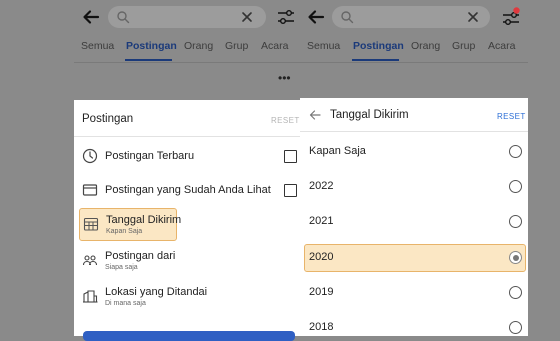 This screenshot has width=560, height=341. I want to click on filter-option-recent-posts: Postingan Terbaru, so click(187, 156).